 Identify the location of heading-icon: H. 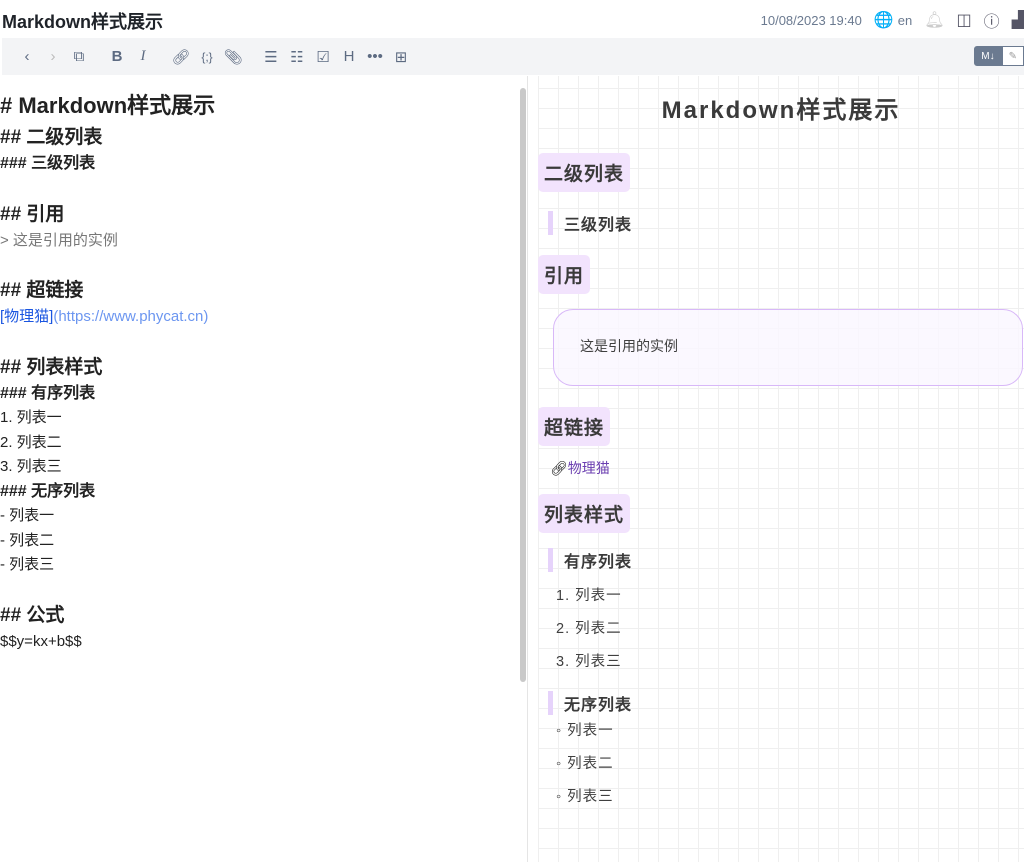
(349, 56).